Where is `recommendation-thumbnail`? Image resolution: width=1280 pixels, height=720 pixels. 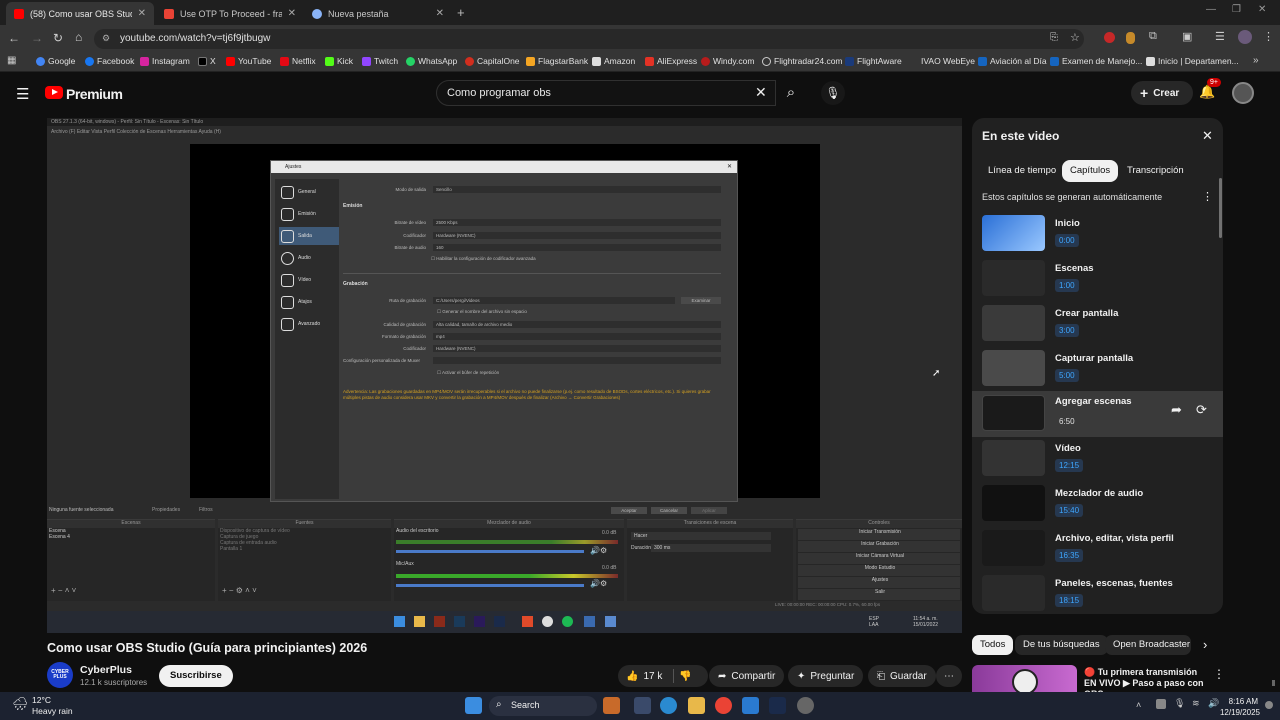
recommendation-thumbnail is located at coordinates (1024, 678).